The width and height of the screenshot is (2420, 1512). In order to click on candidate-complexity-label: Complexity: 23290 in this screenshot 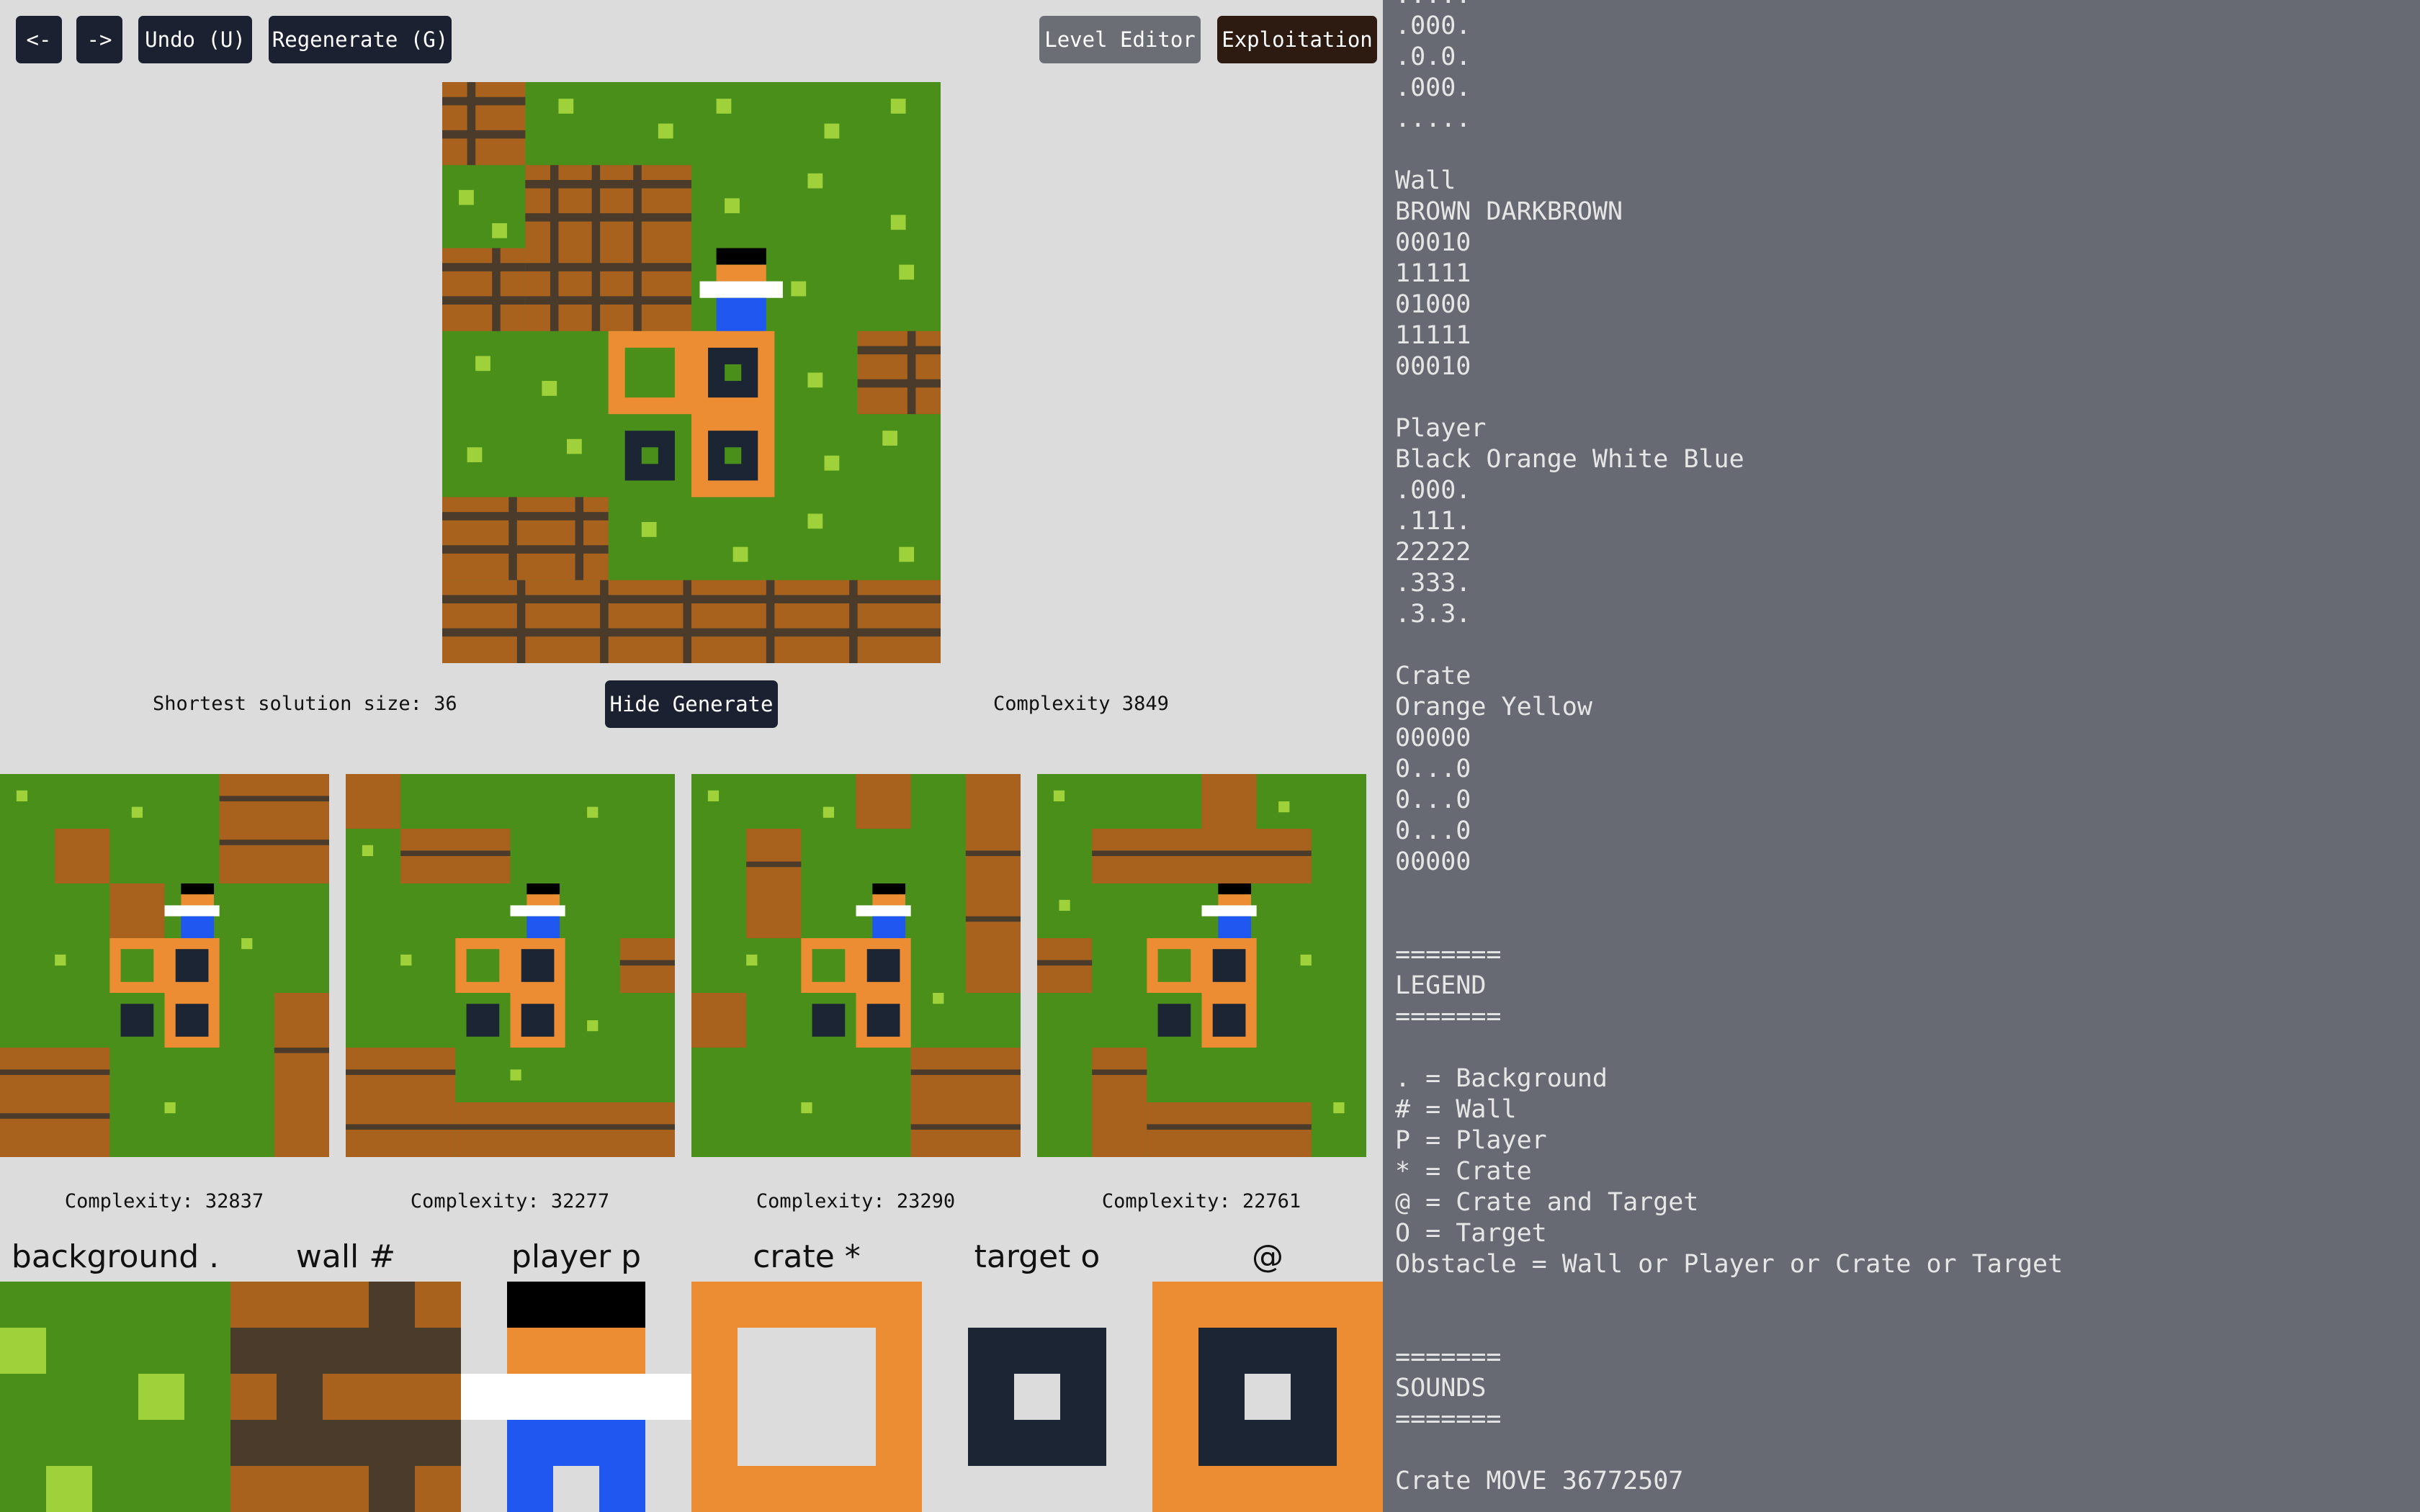, I will do `click(856, 1201)`.